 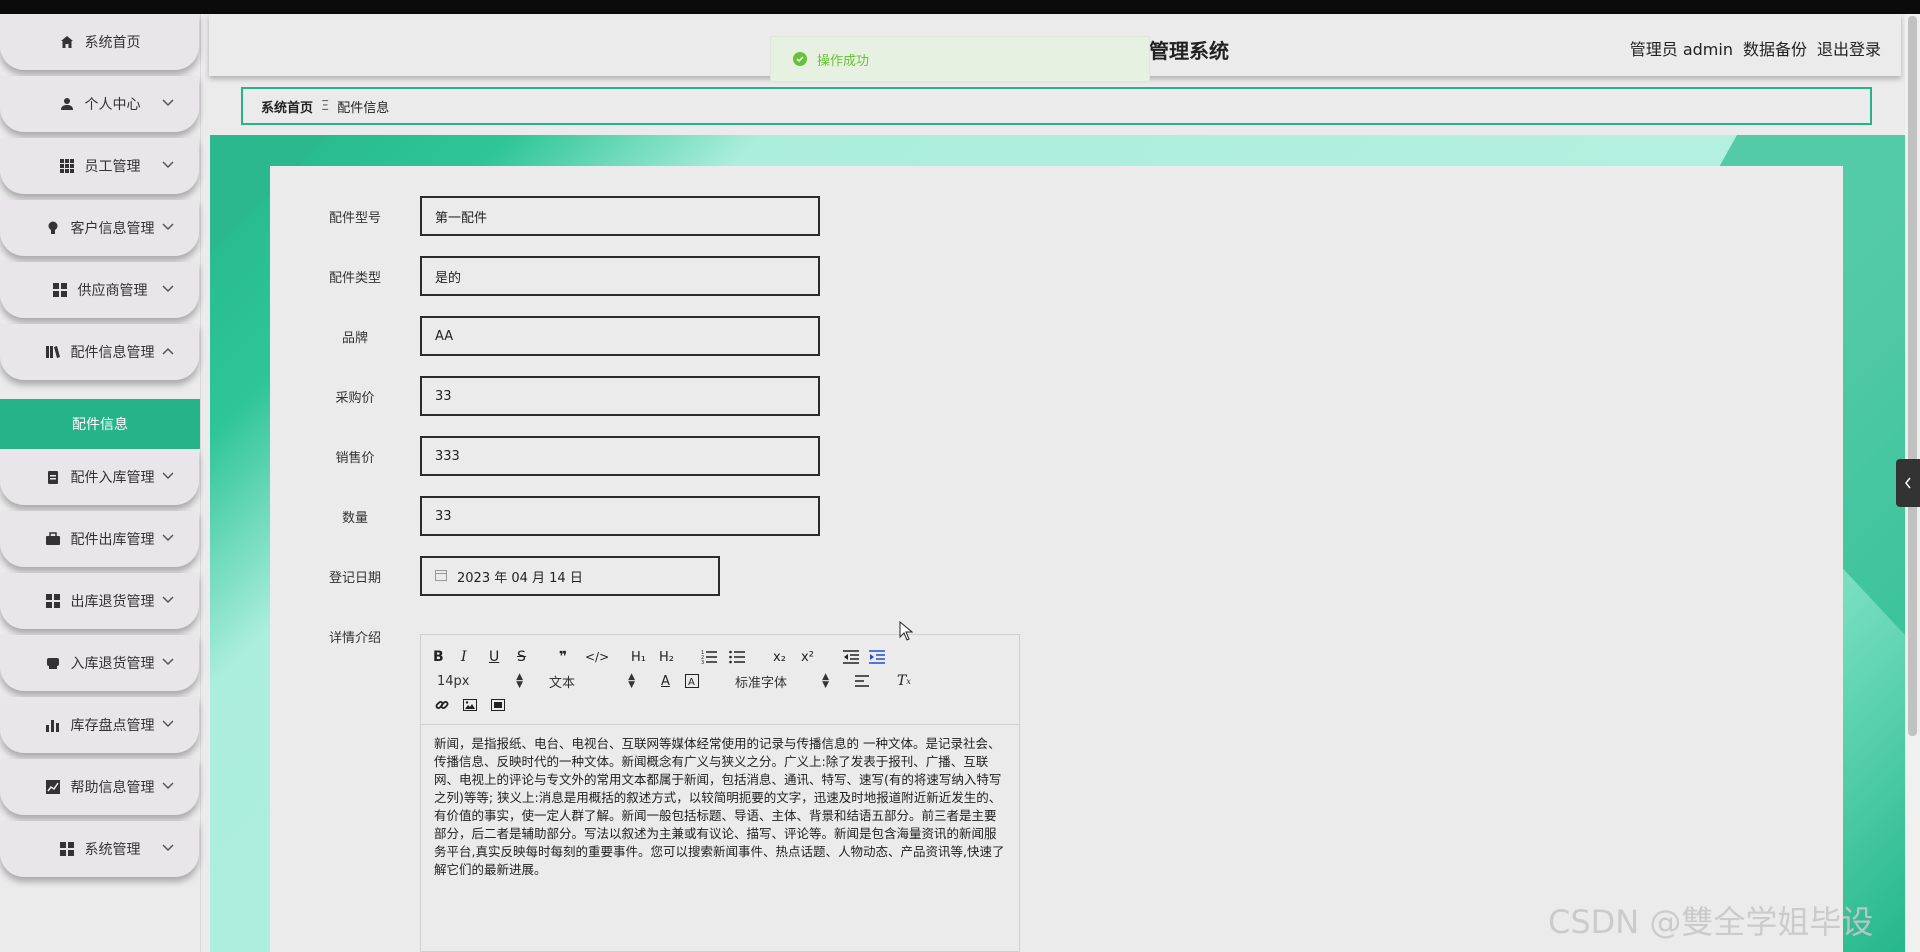 I want to click on sidebar-item-help: 帮助信息管理, so click(x=99, y=787).